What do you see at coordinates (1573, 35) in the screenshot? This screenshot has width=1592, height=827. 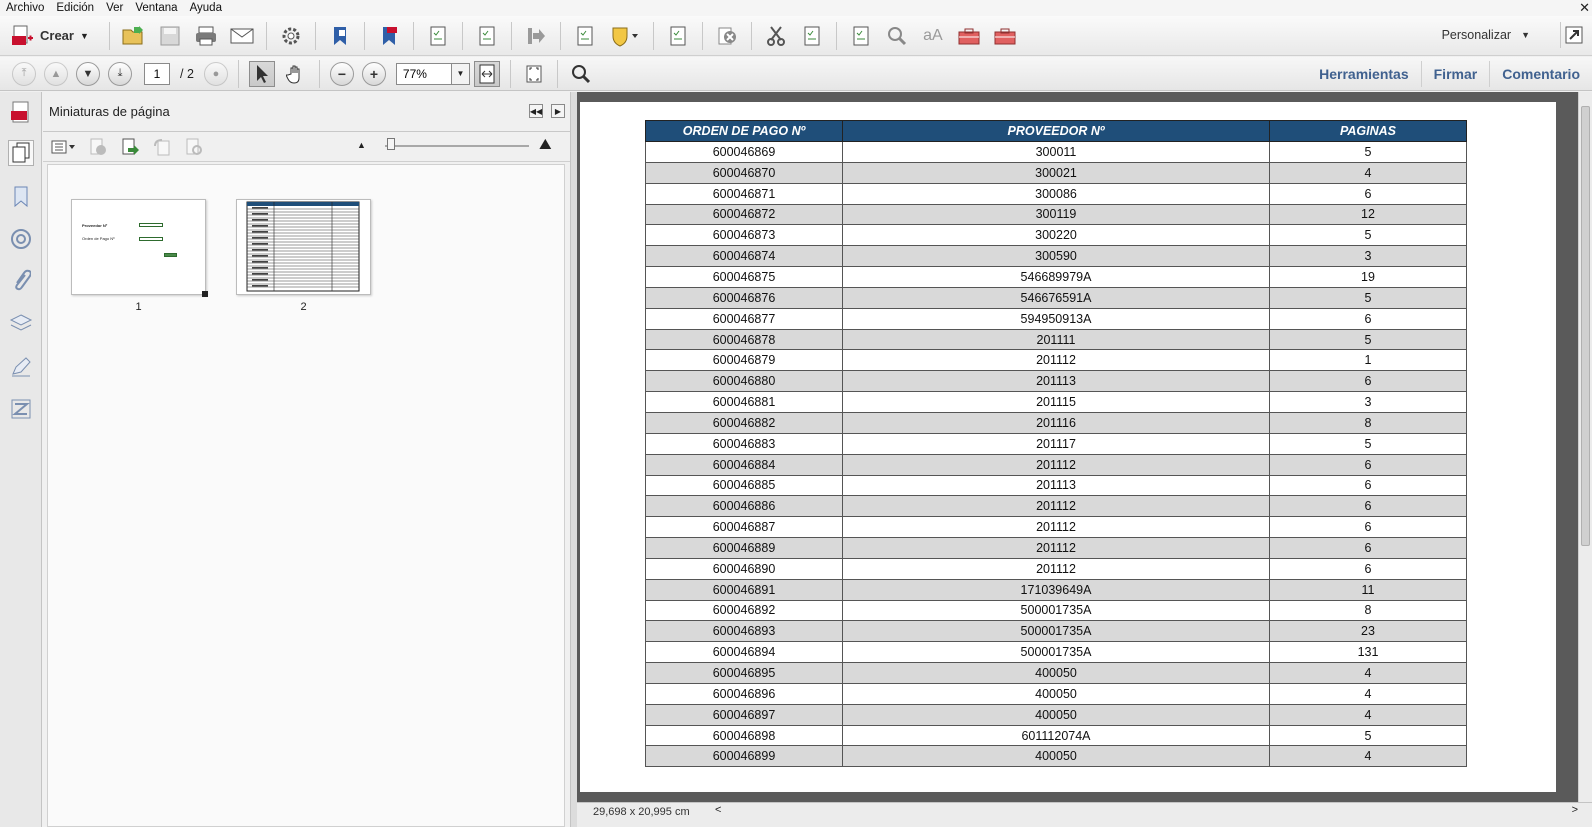 I see `expand-button` at bounding box center [1573, 35].